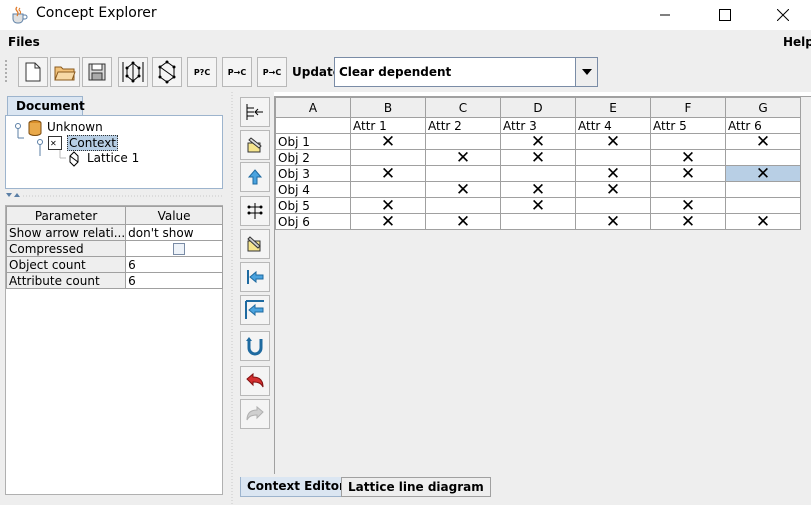 This screenshot has width=811, height=505. What do you see at coordinates (237, 72) in the screenshot?
I see `rules-button: P→C` at bounding box center [237, 72].